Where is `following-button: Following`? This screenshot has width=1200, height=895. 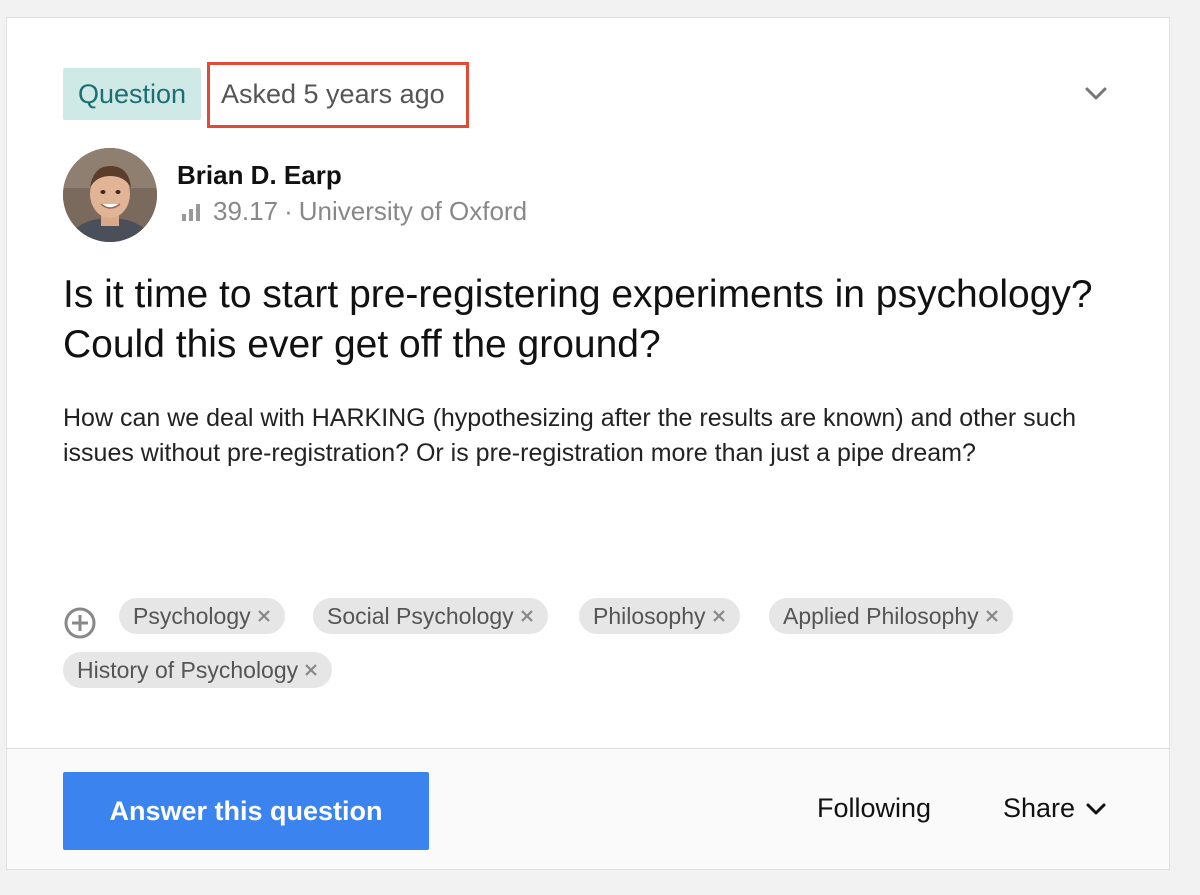 following-button: Following is located at coordinates (874, 808).